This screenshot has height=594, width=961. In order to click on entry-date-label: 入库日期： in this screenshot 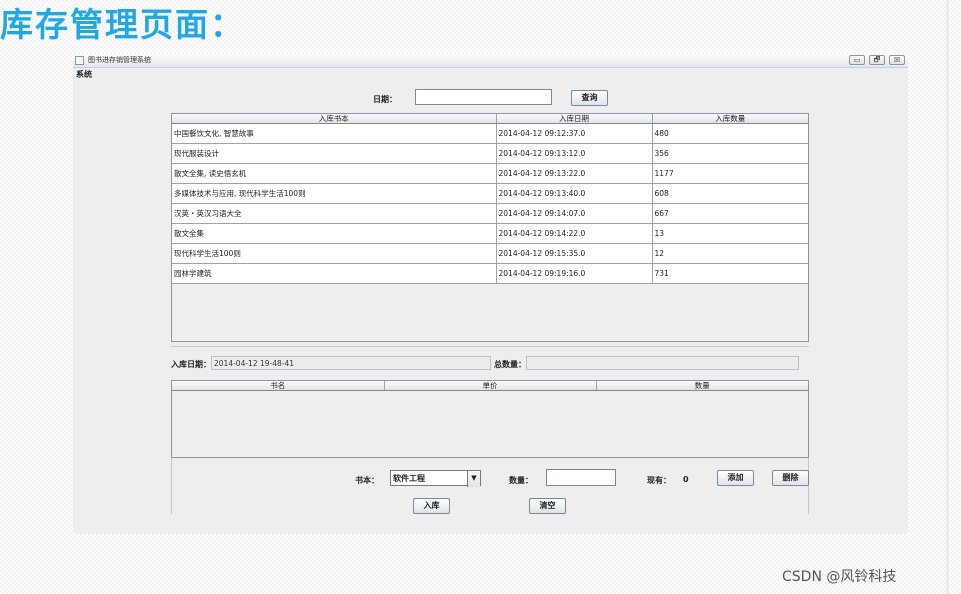, I will do `click(191, 364)`.